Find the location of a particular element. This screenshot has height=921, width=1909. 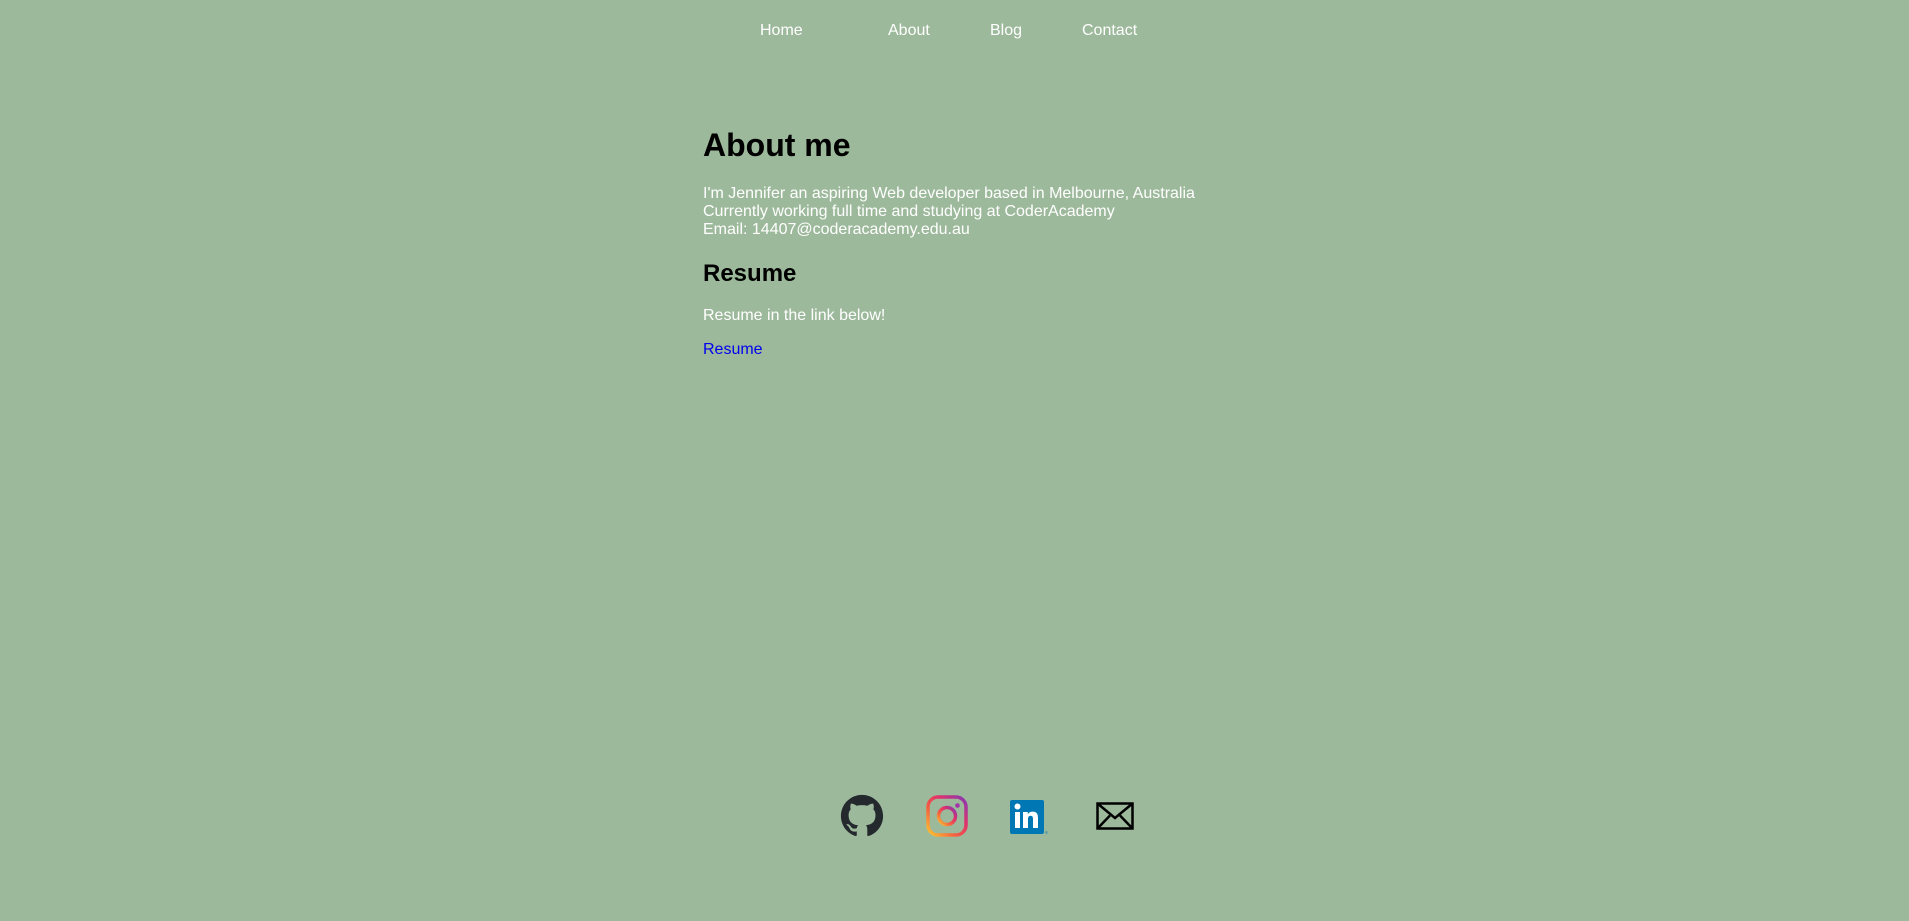

page-title: About me is located at coordinates (777, 145).